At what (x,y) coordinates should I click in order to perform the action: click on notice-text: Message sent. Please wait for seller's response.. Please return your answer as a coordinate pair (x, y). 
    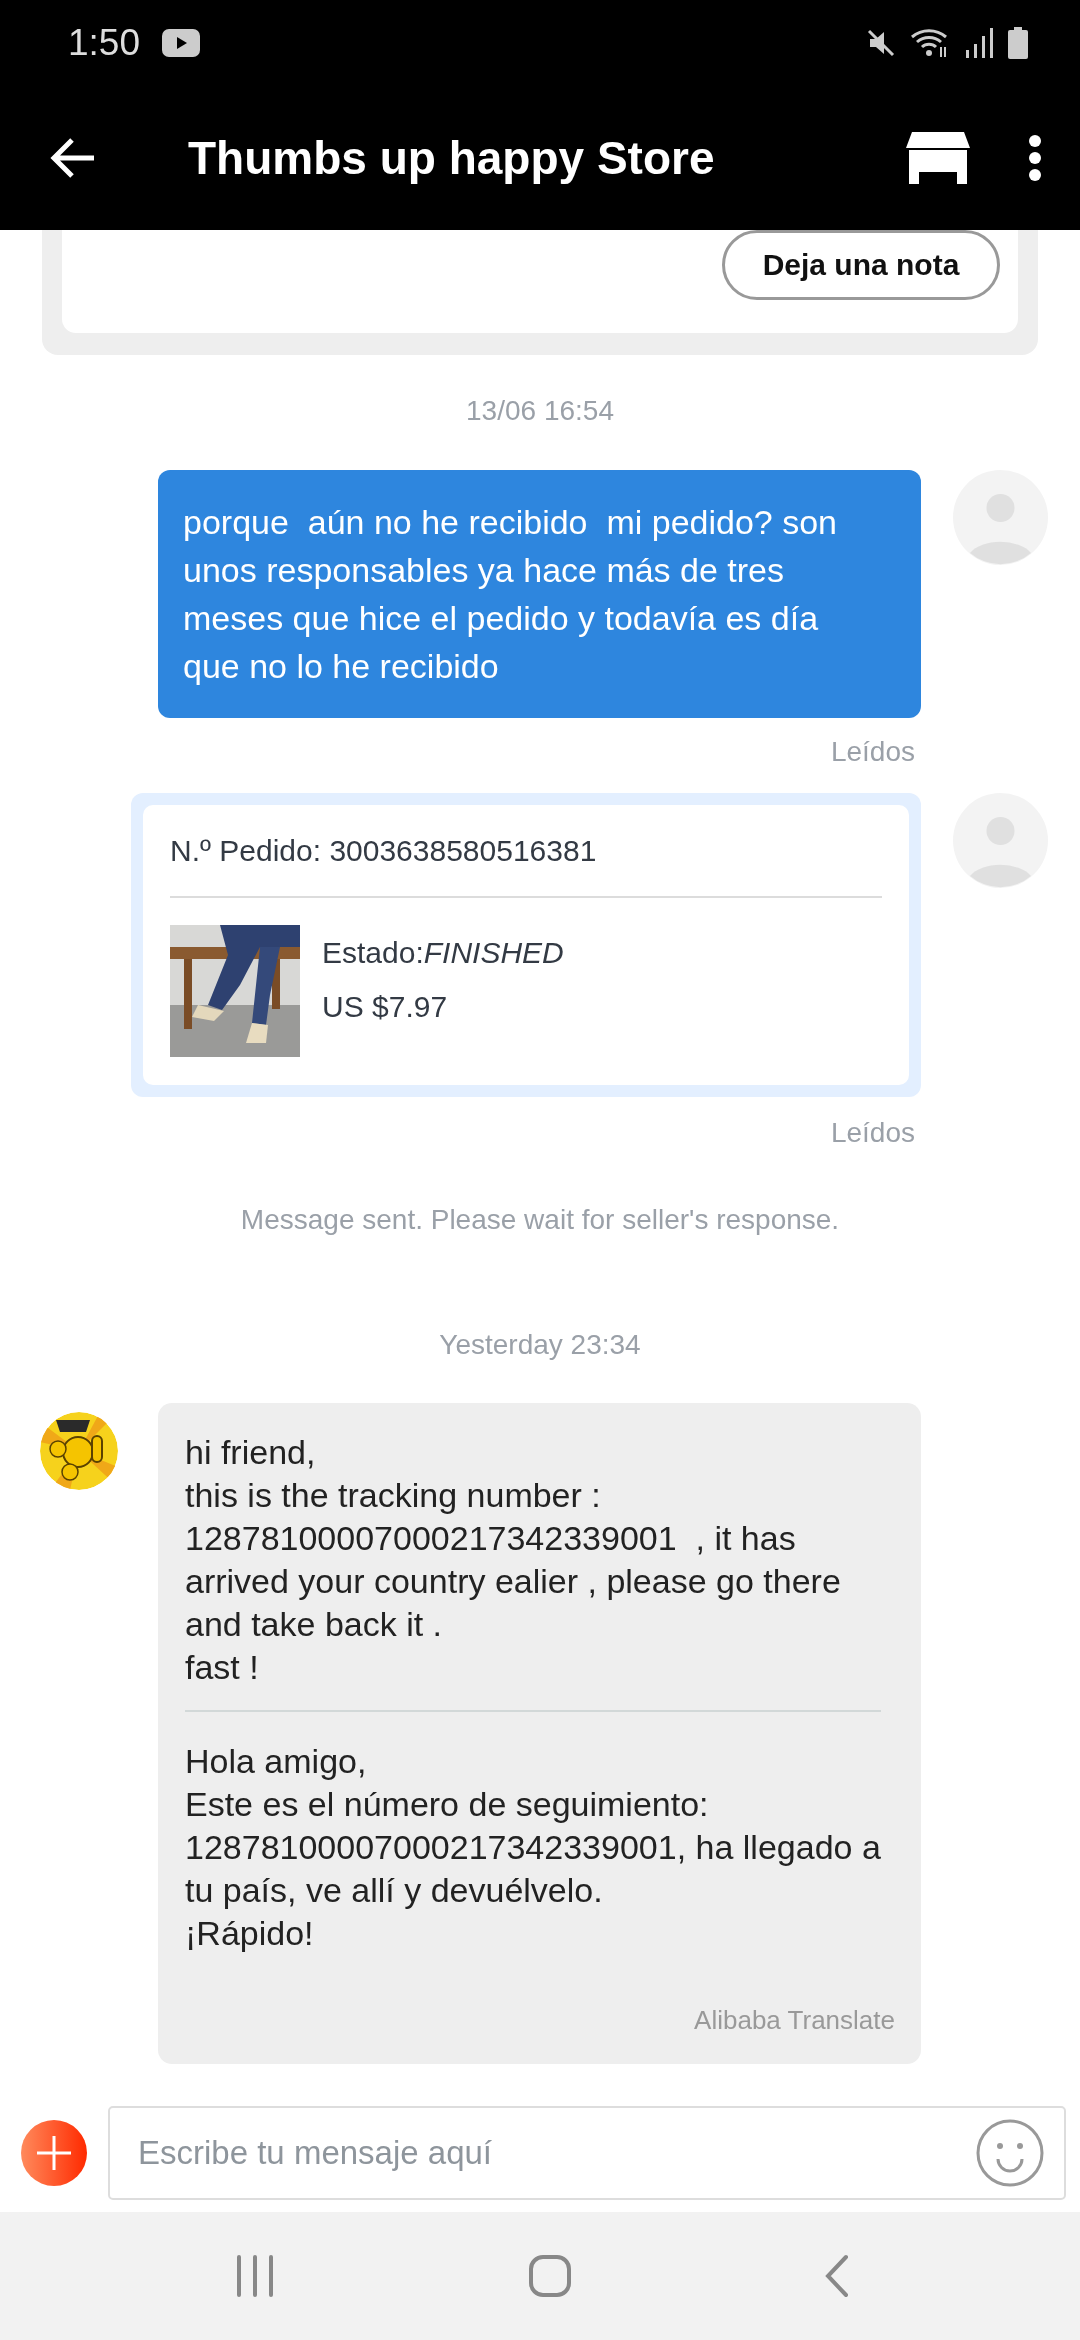
    Looking at the image, I should click on (540, 1220).